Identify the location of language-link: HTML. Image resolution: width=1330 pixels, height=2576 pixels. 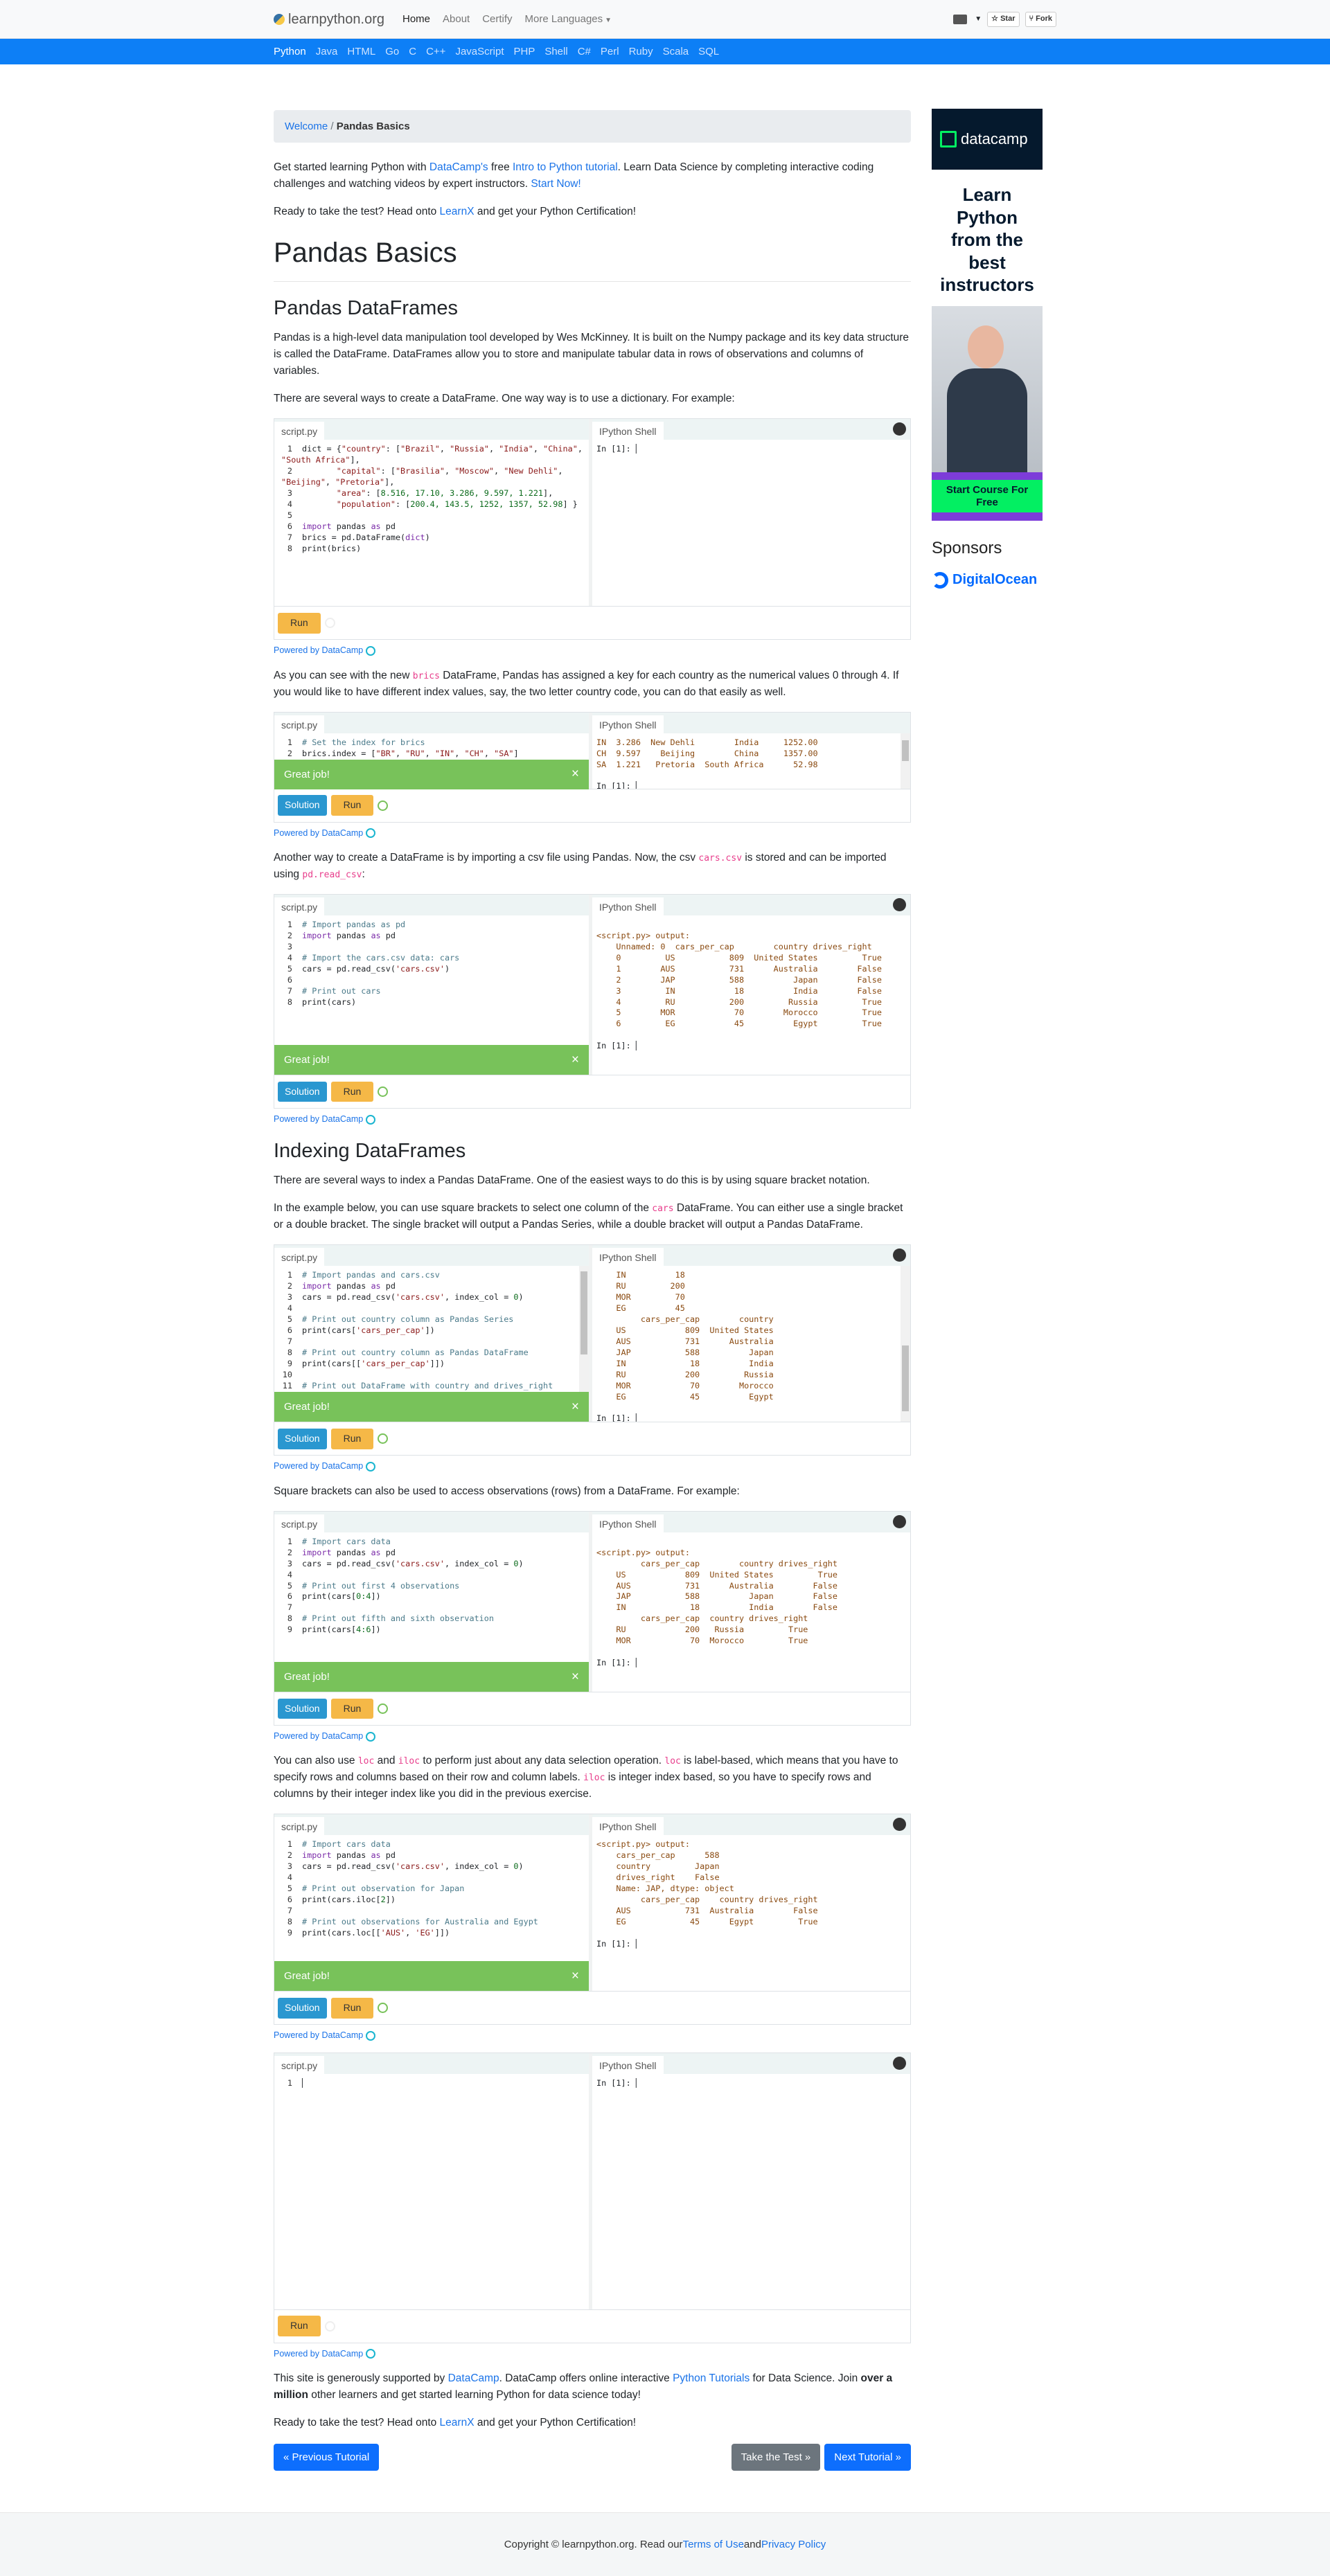
(361, 52).